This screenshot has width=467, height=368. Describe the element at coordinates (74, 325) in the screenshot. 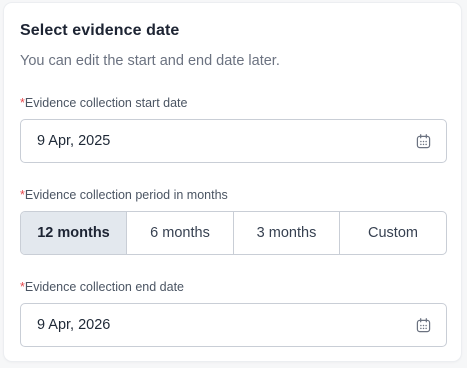

I see `end-date-value: 9 Apr, 2026` at that location.